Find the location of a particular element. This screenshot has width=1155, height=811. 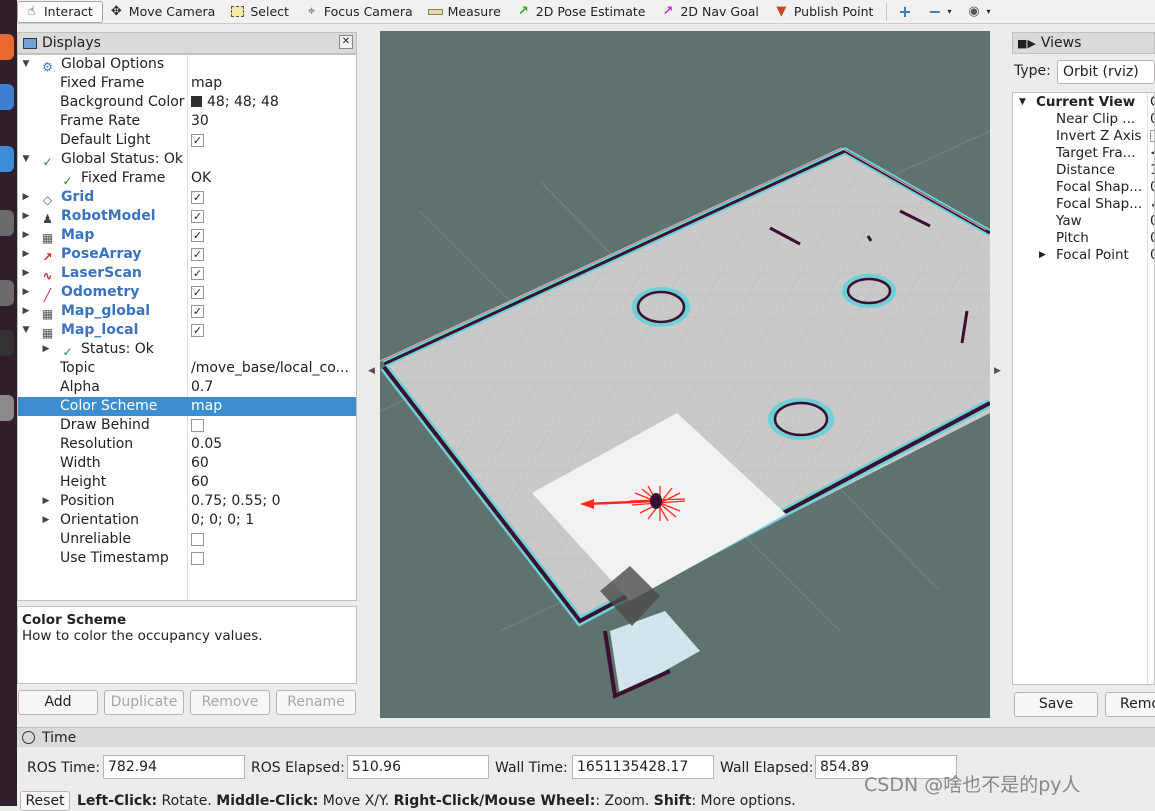

tool-publish-point: ▼ Publish Point is located at coordinates (825, 12).